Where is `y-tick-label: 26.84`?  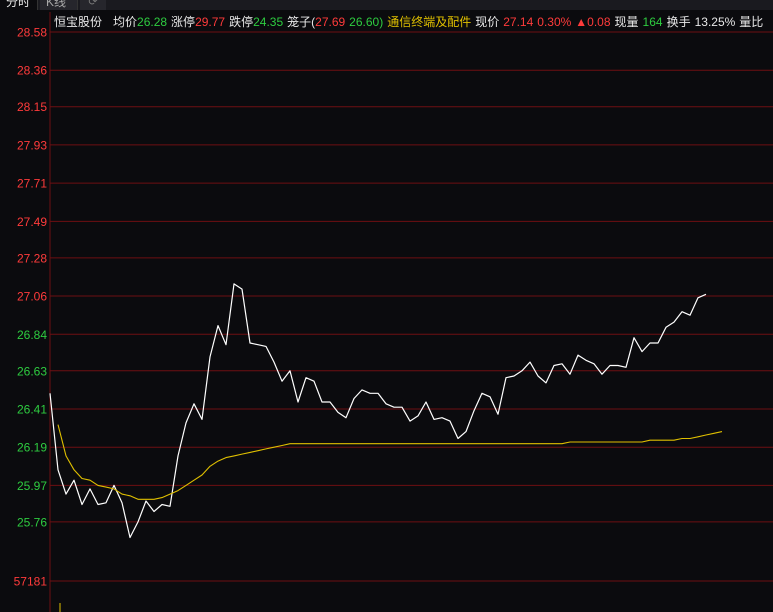 y-tick-label: 26.84 is located at coordinates (32, 335).